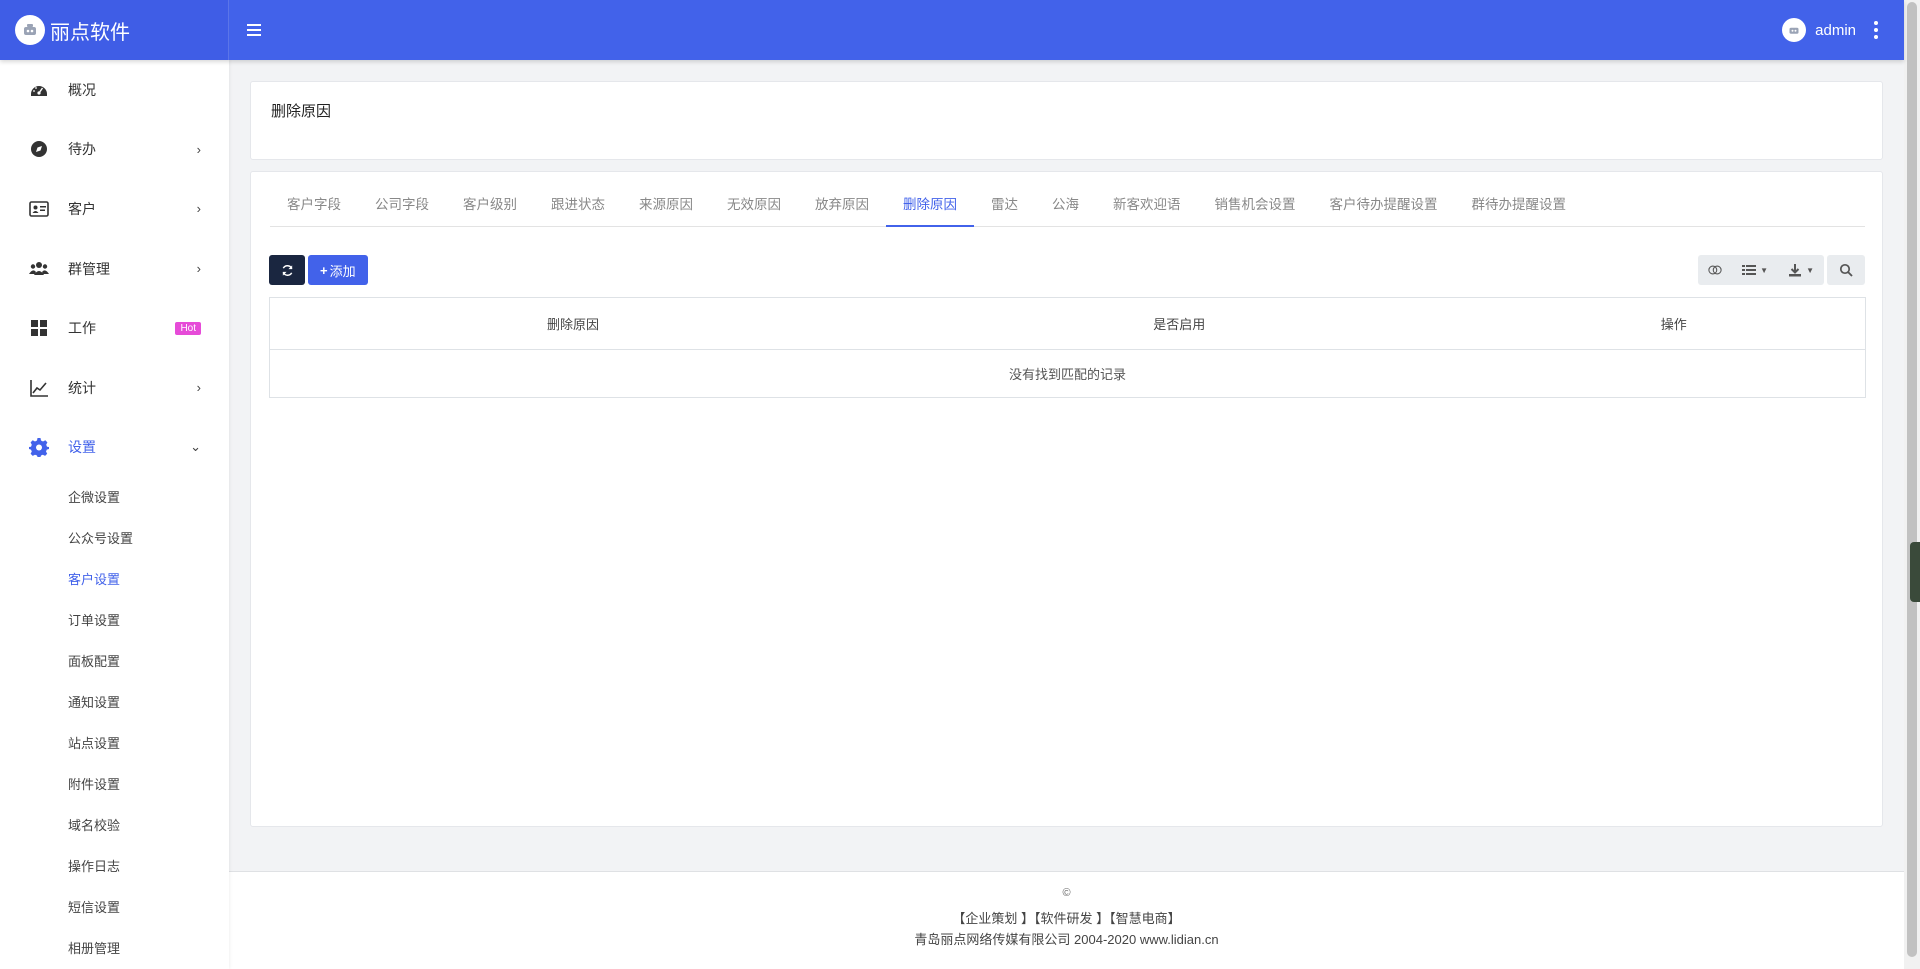 Image resolution: width=1920 pixels, height=969 pixels. I want to click on sidebar-subitem: 通知设置, so click(114, 702).